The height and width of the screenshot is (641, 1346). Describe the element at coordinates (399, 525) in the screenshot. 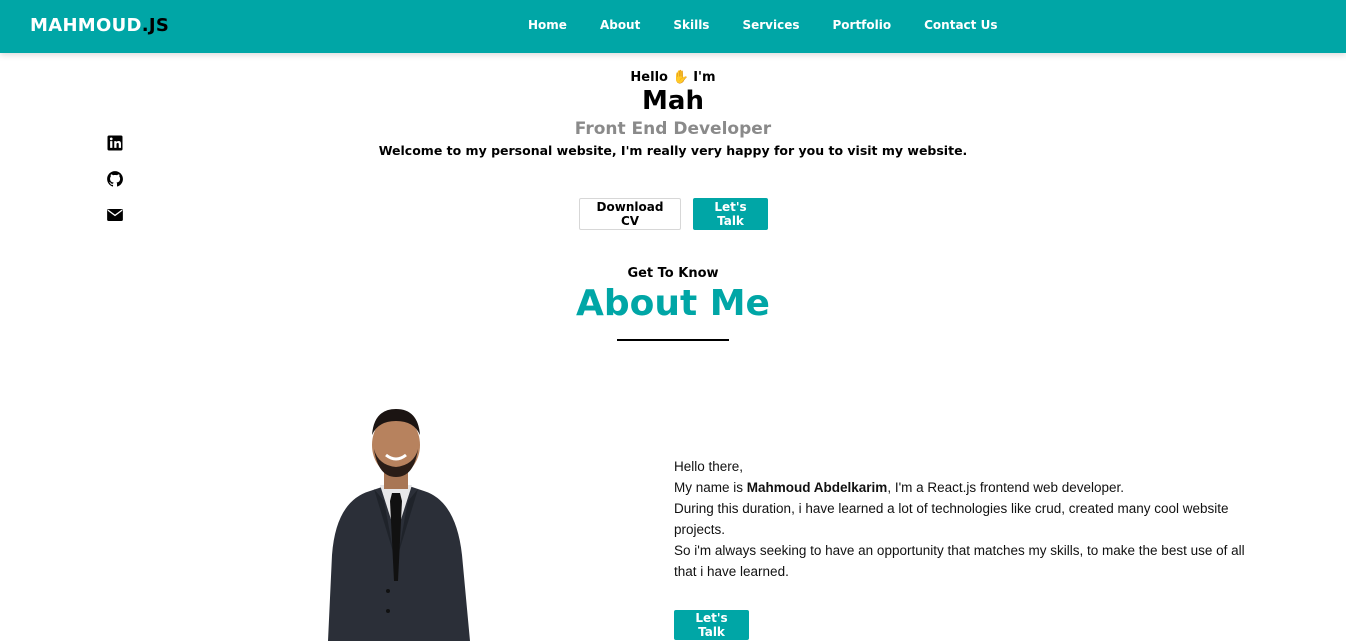

I see `profile-photo` at that location.